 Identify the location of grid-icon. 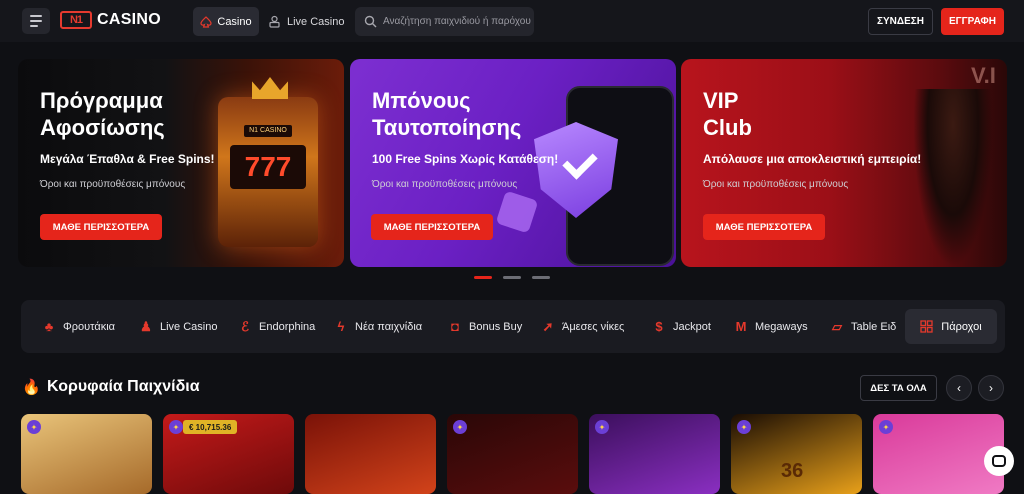
(926, 326).